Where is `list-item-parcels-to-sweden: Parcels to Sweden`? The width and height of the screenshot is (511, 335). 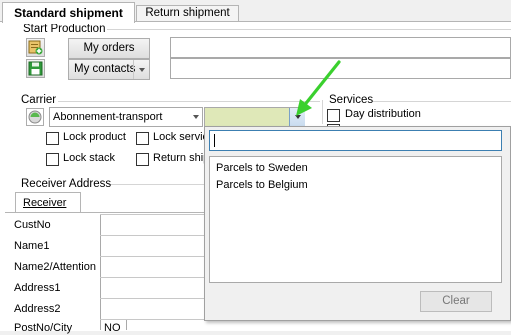
list-item-parcels-to-sweden: Parcels to Sweden is located at coordinates (262, 168).